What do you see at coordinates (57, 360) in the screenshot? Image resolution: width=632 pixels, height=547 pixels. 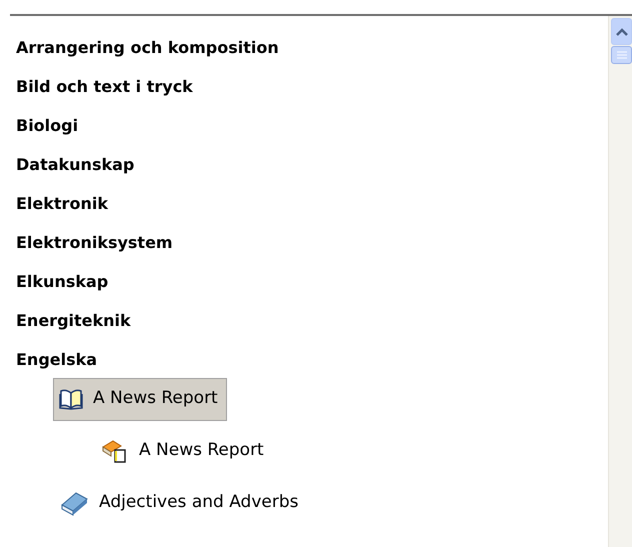 I see `category-label: Engelska` at bounding box center [57, 360].